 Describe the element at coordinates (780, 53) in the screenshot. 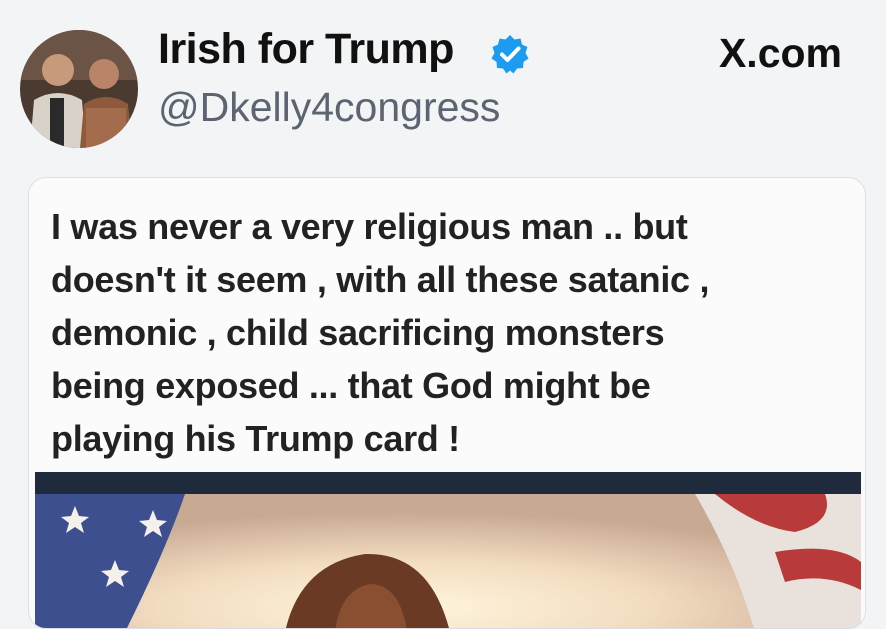

I see `x-brand-logo: X.com` at that location.